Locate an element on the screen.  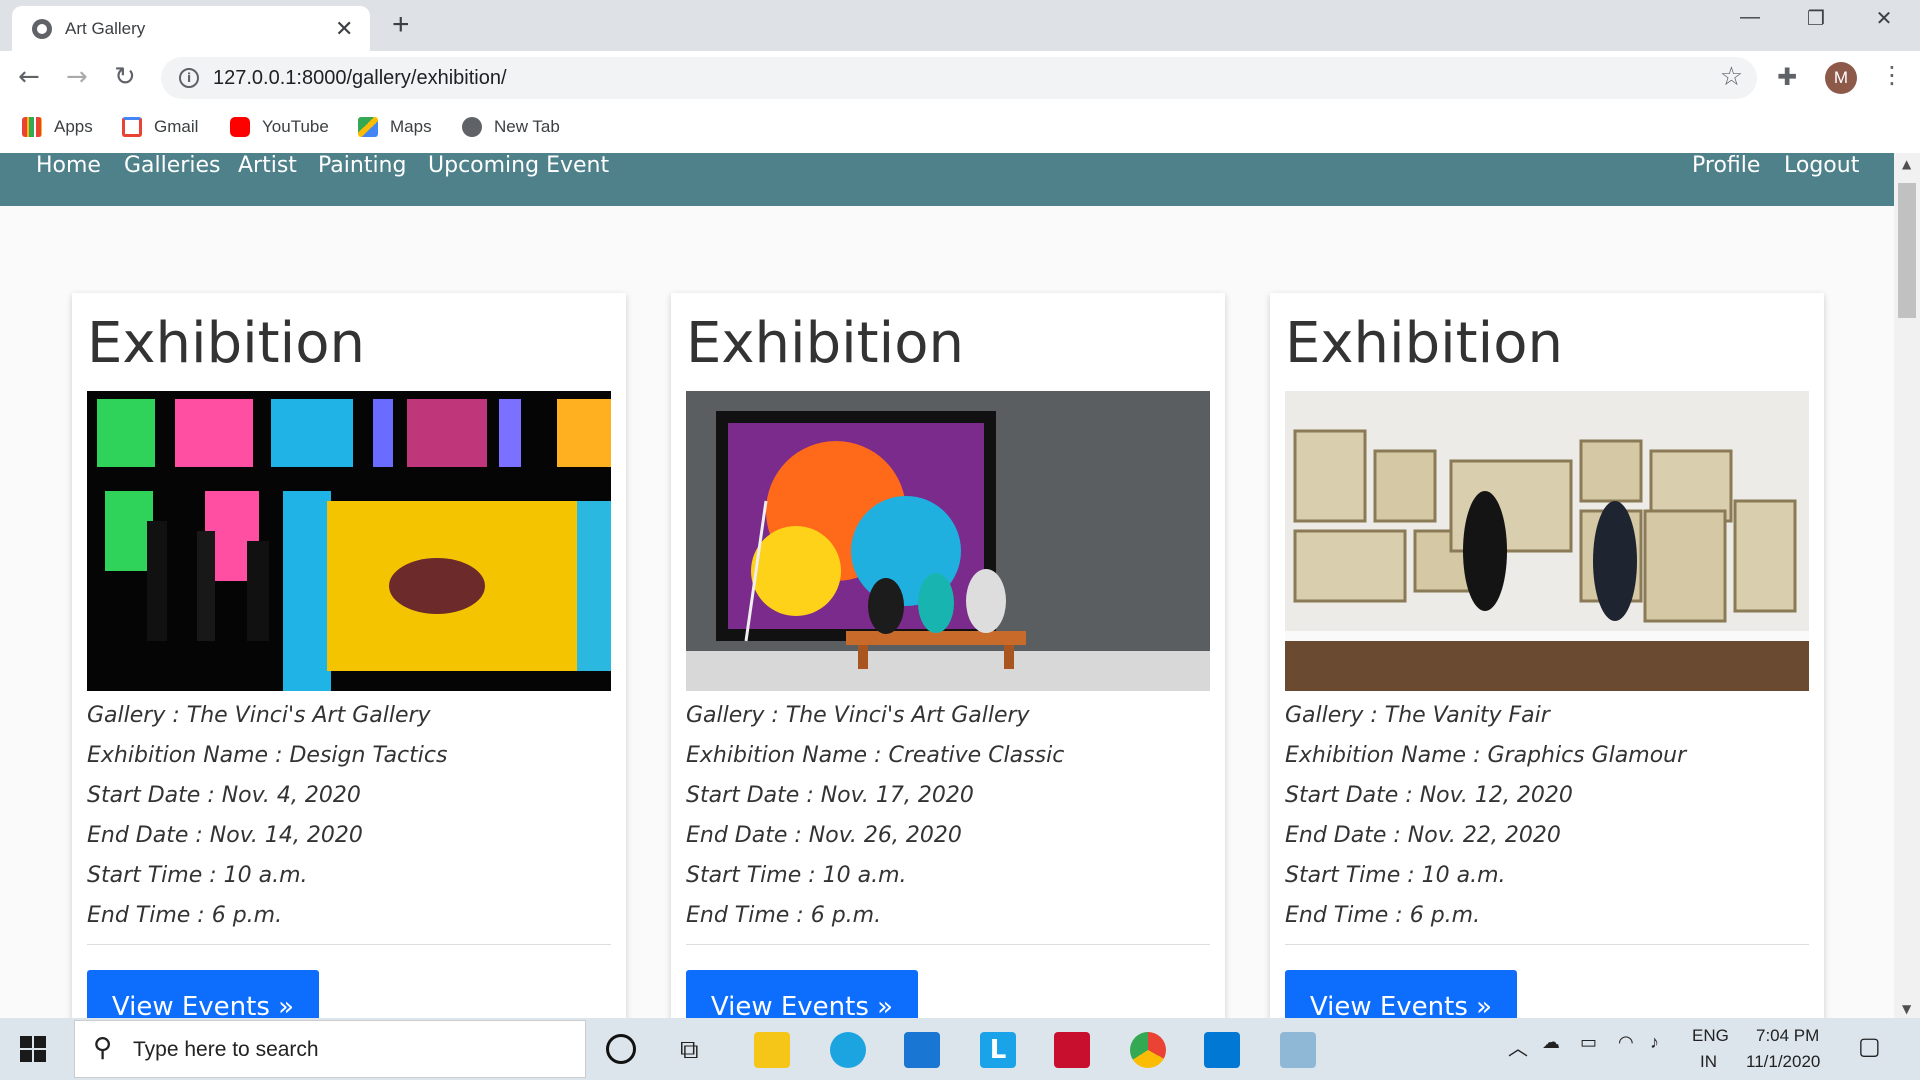
new-tab-icon: + is located at coordinates (401, 25).